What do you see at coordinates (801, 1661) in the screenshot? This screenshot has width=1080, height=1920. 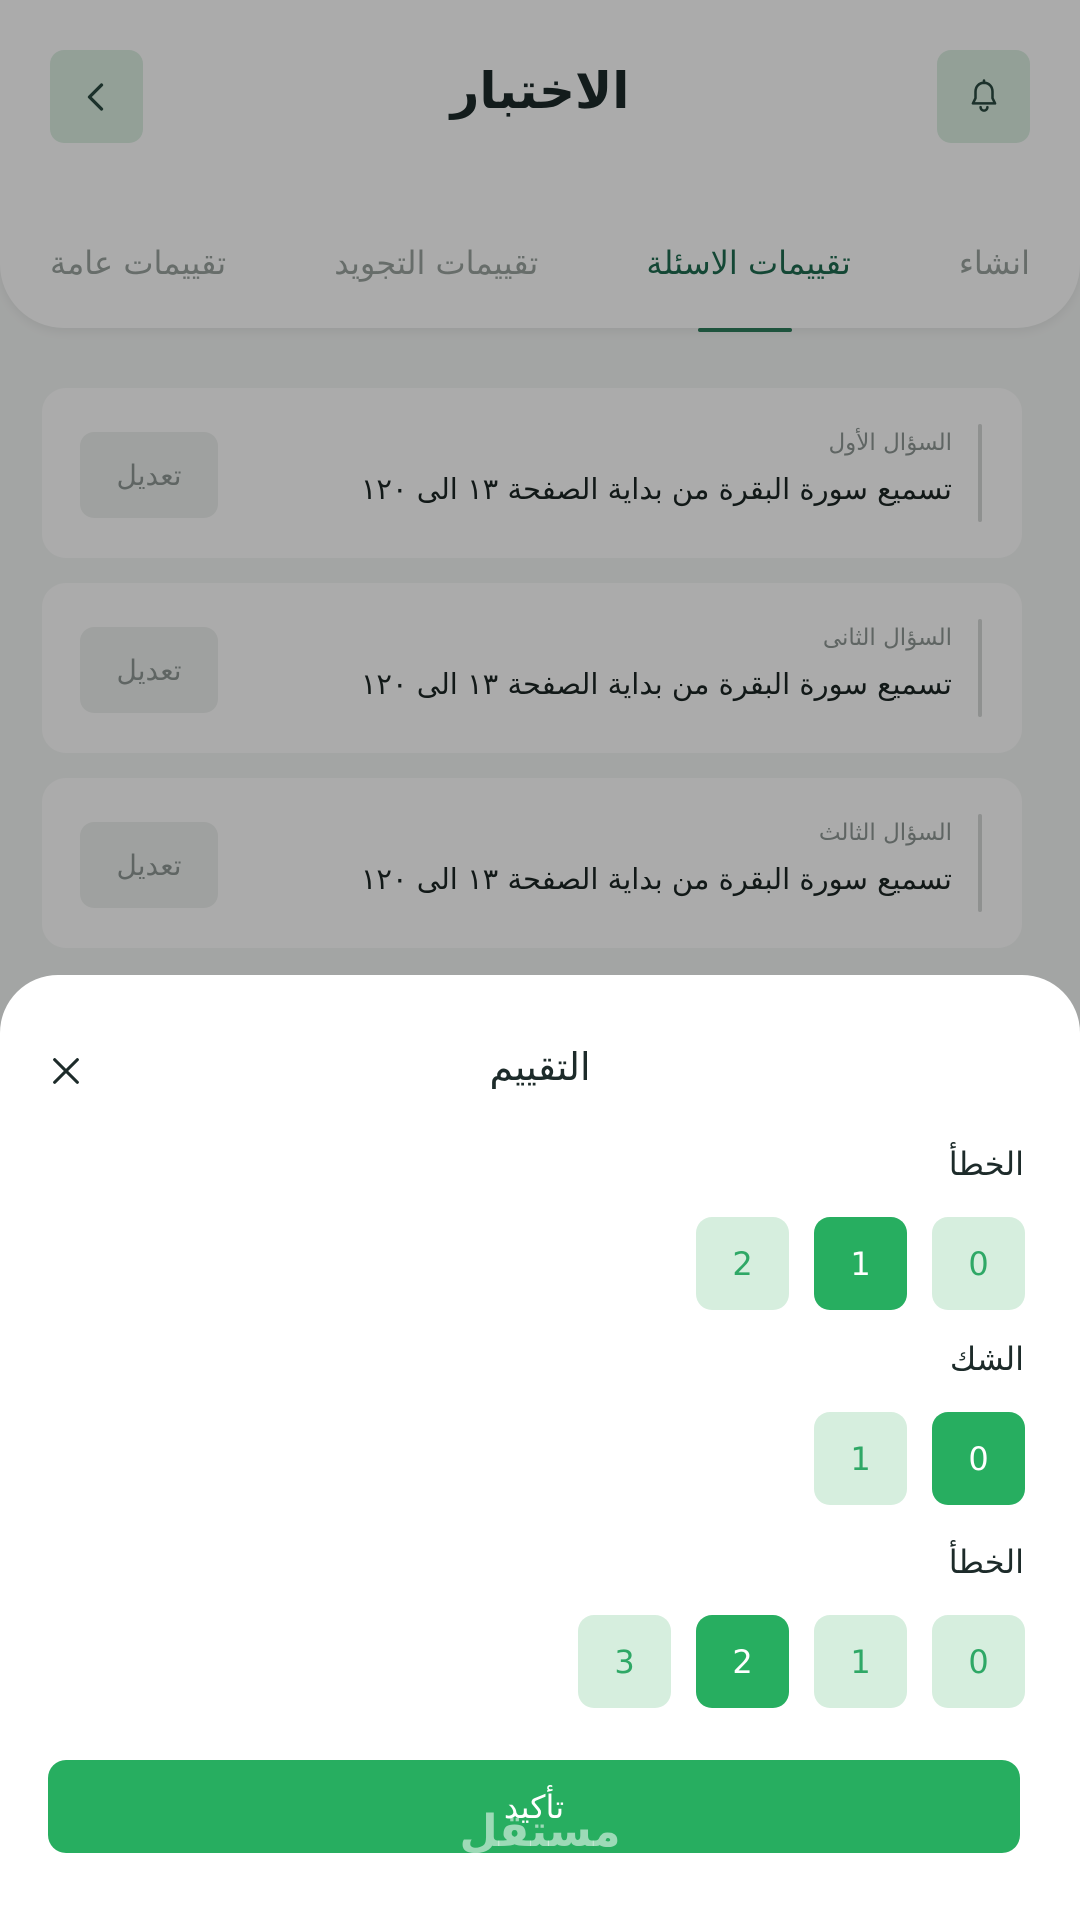 I see `rating-options: 0 1 2 3` at bounding box center [801, 1661].